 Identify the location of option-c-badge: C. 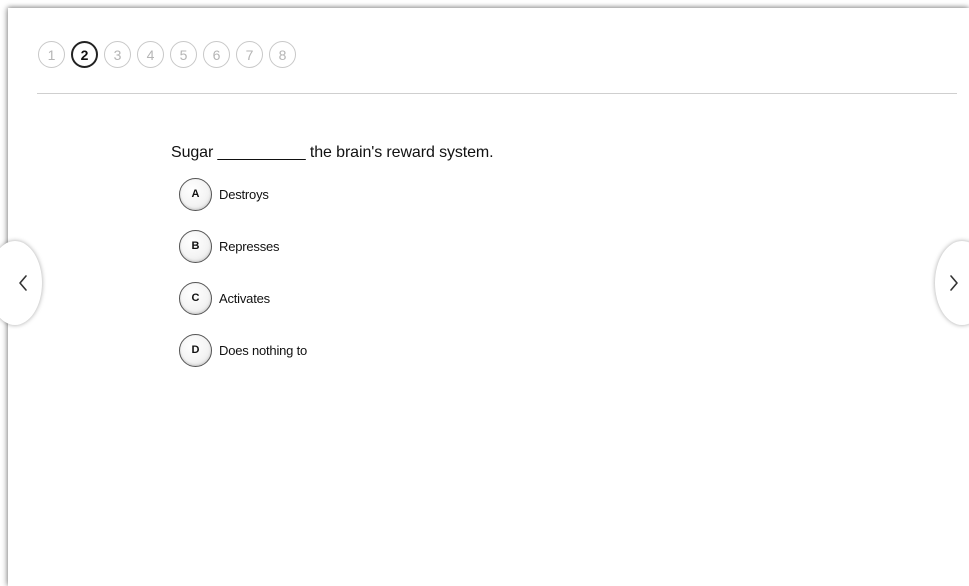
(195, 298).